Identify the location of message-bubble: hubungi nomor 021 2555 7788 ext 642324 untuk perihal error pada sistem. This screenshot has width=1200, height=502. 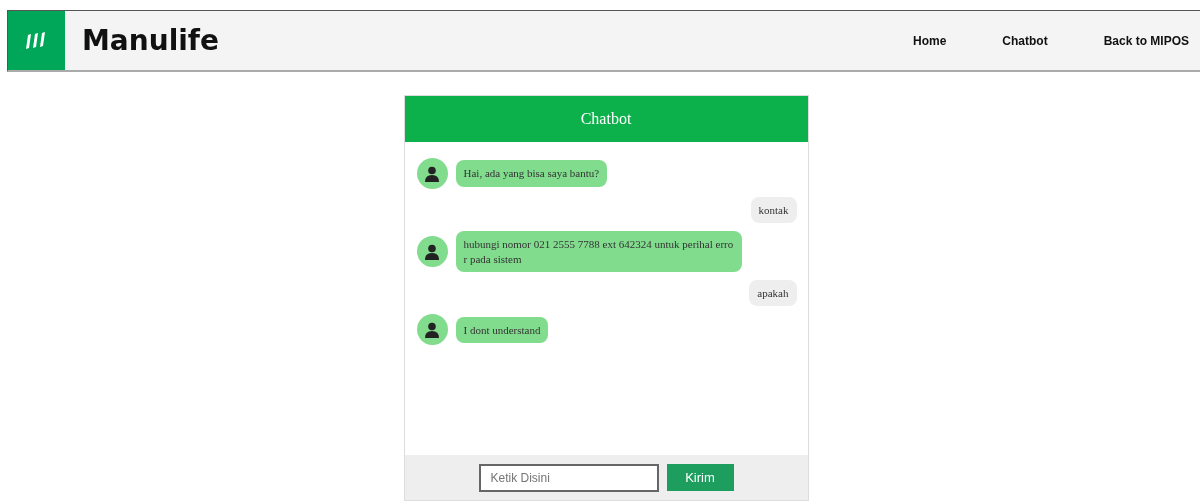
(598, 251).